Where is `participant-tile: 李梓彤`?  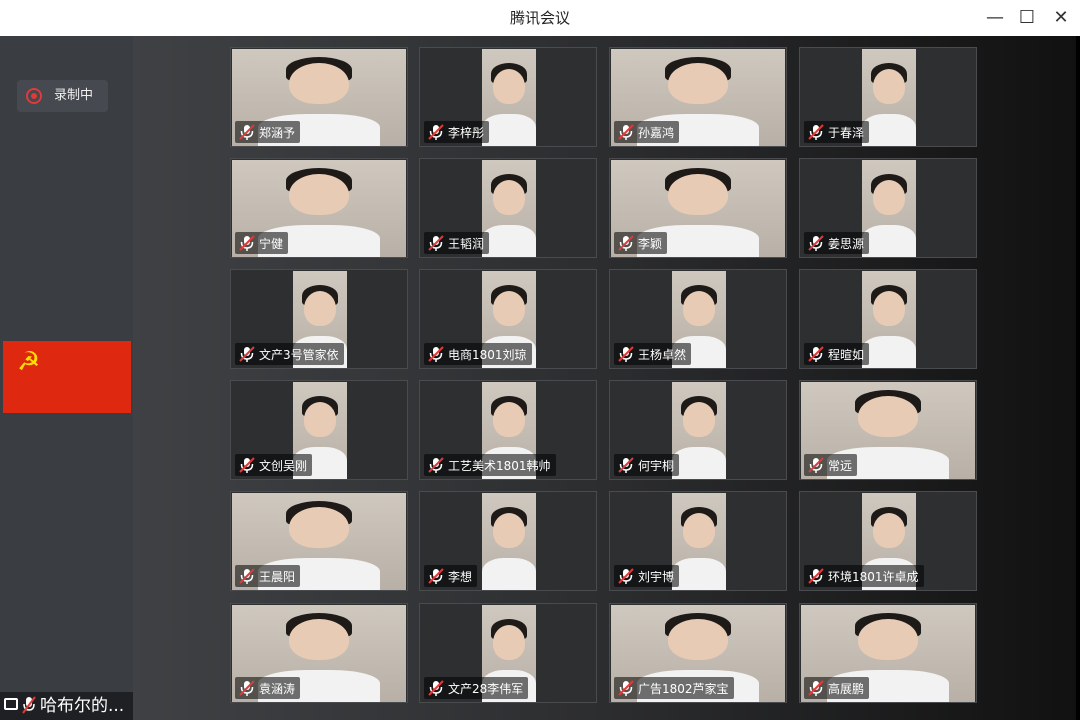
participant-tile: 李梓彤 is located at coordinates (508, 97).